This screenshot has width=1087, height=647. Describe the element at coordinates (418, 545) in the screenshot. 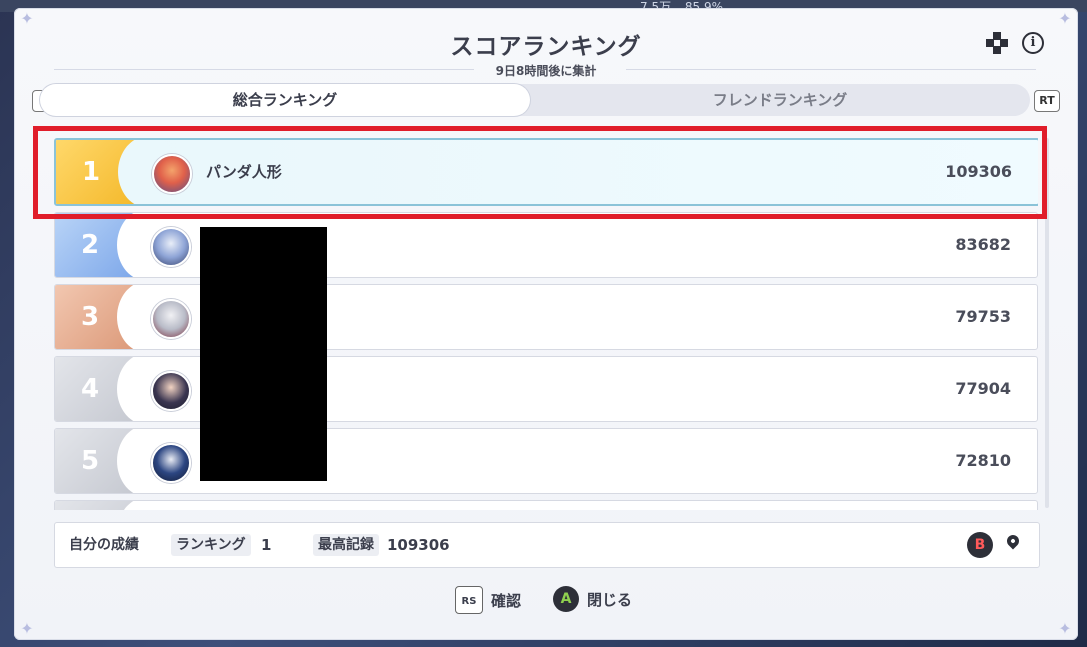

I see `my-best-value: 109306` at that location.